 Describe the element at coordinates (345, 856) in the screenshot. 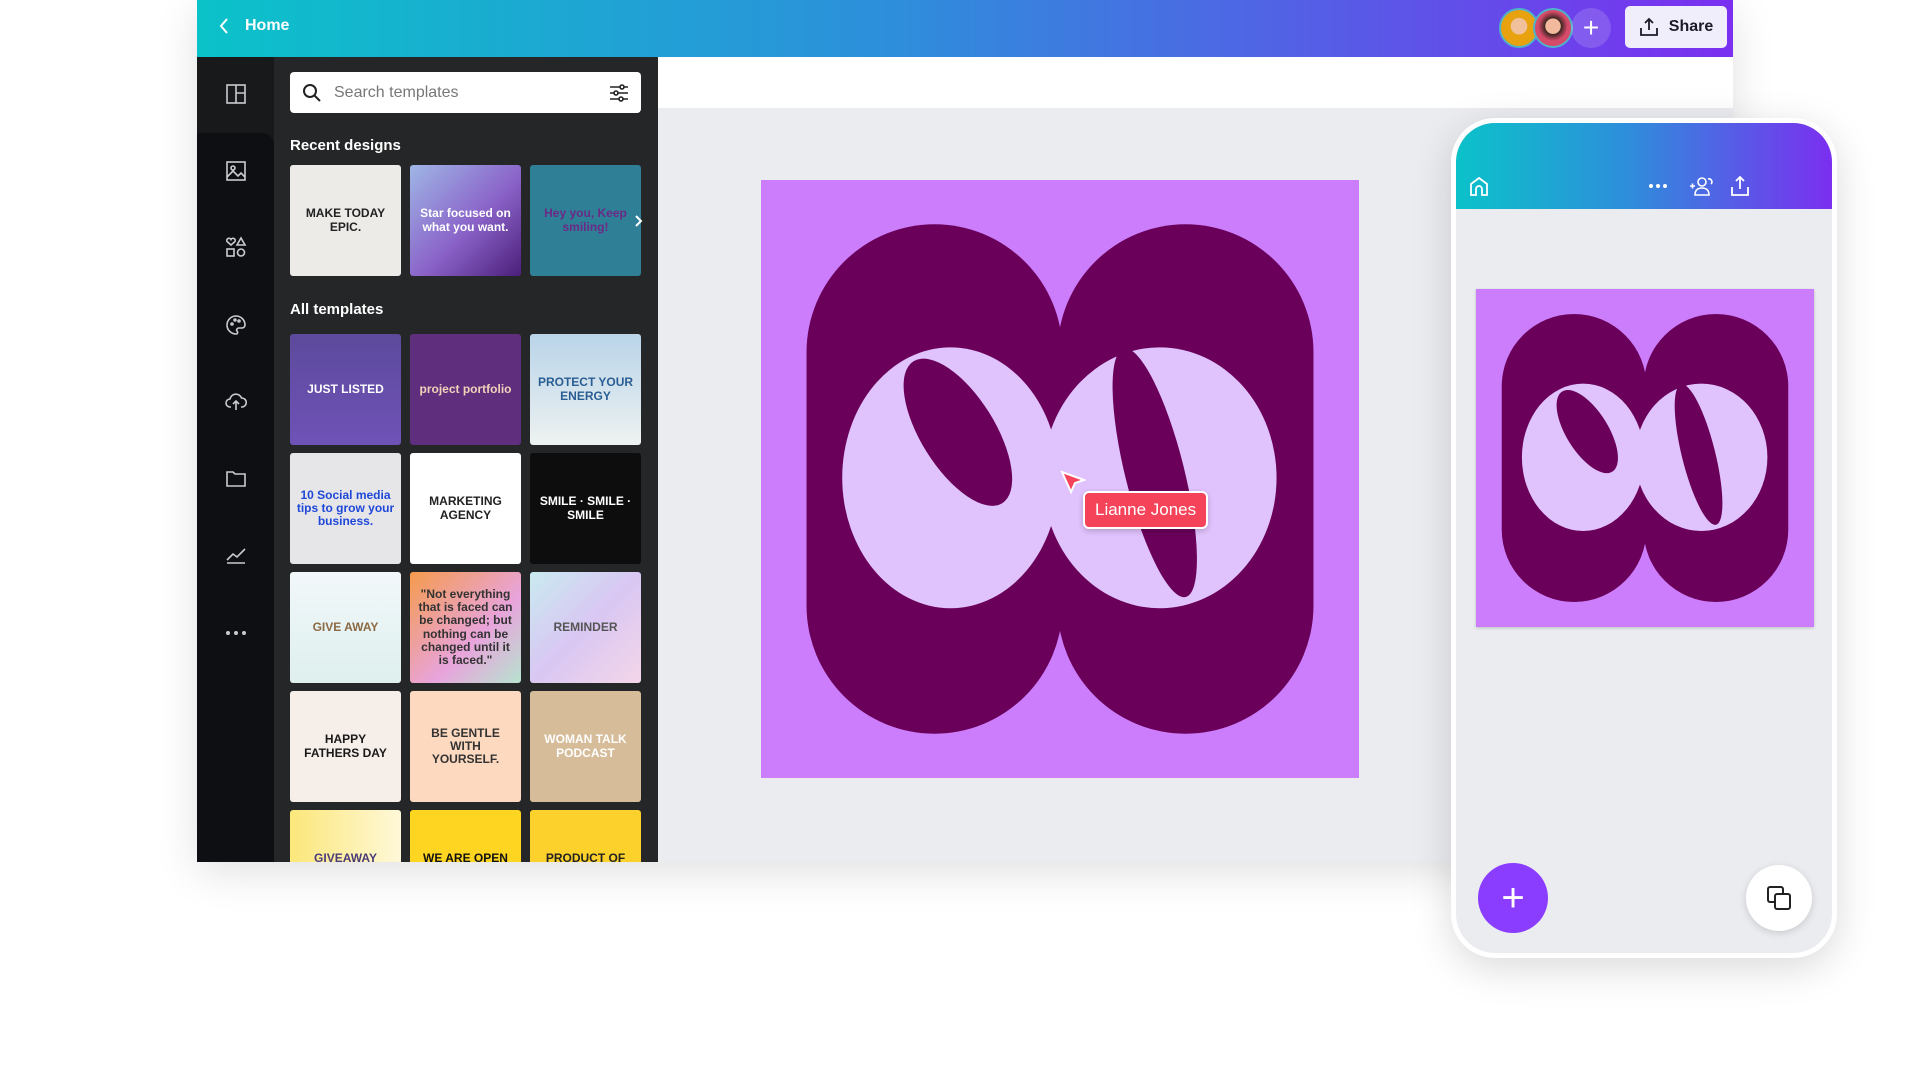

I see `thumbnail-text: GIVEAWAY GIVEAWAY` at that location.